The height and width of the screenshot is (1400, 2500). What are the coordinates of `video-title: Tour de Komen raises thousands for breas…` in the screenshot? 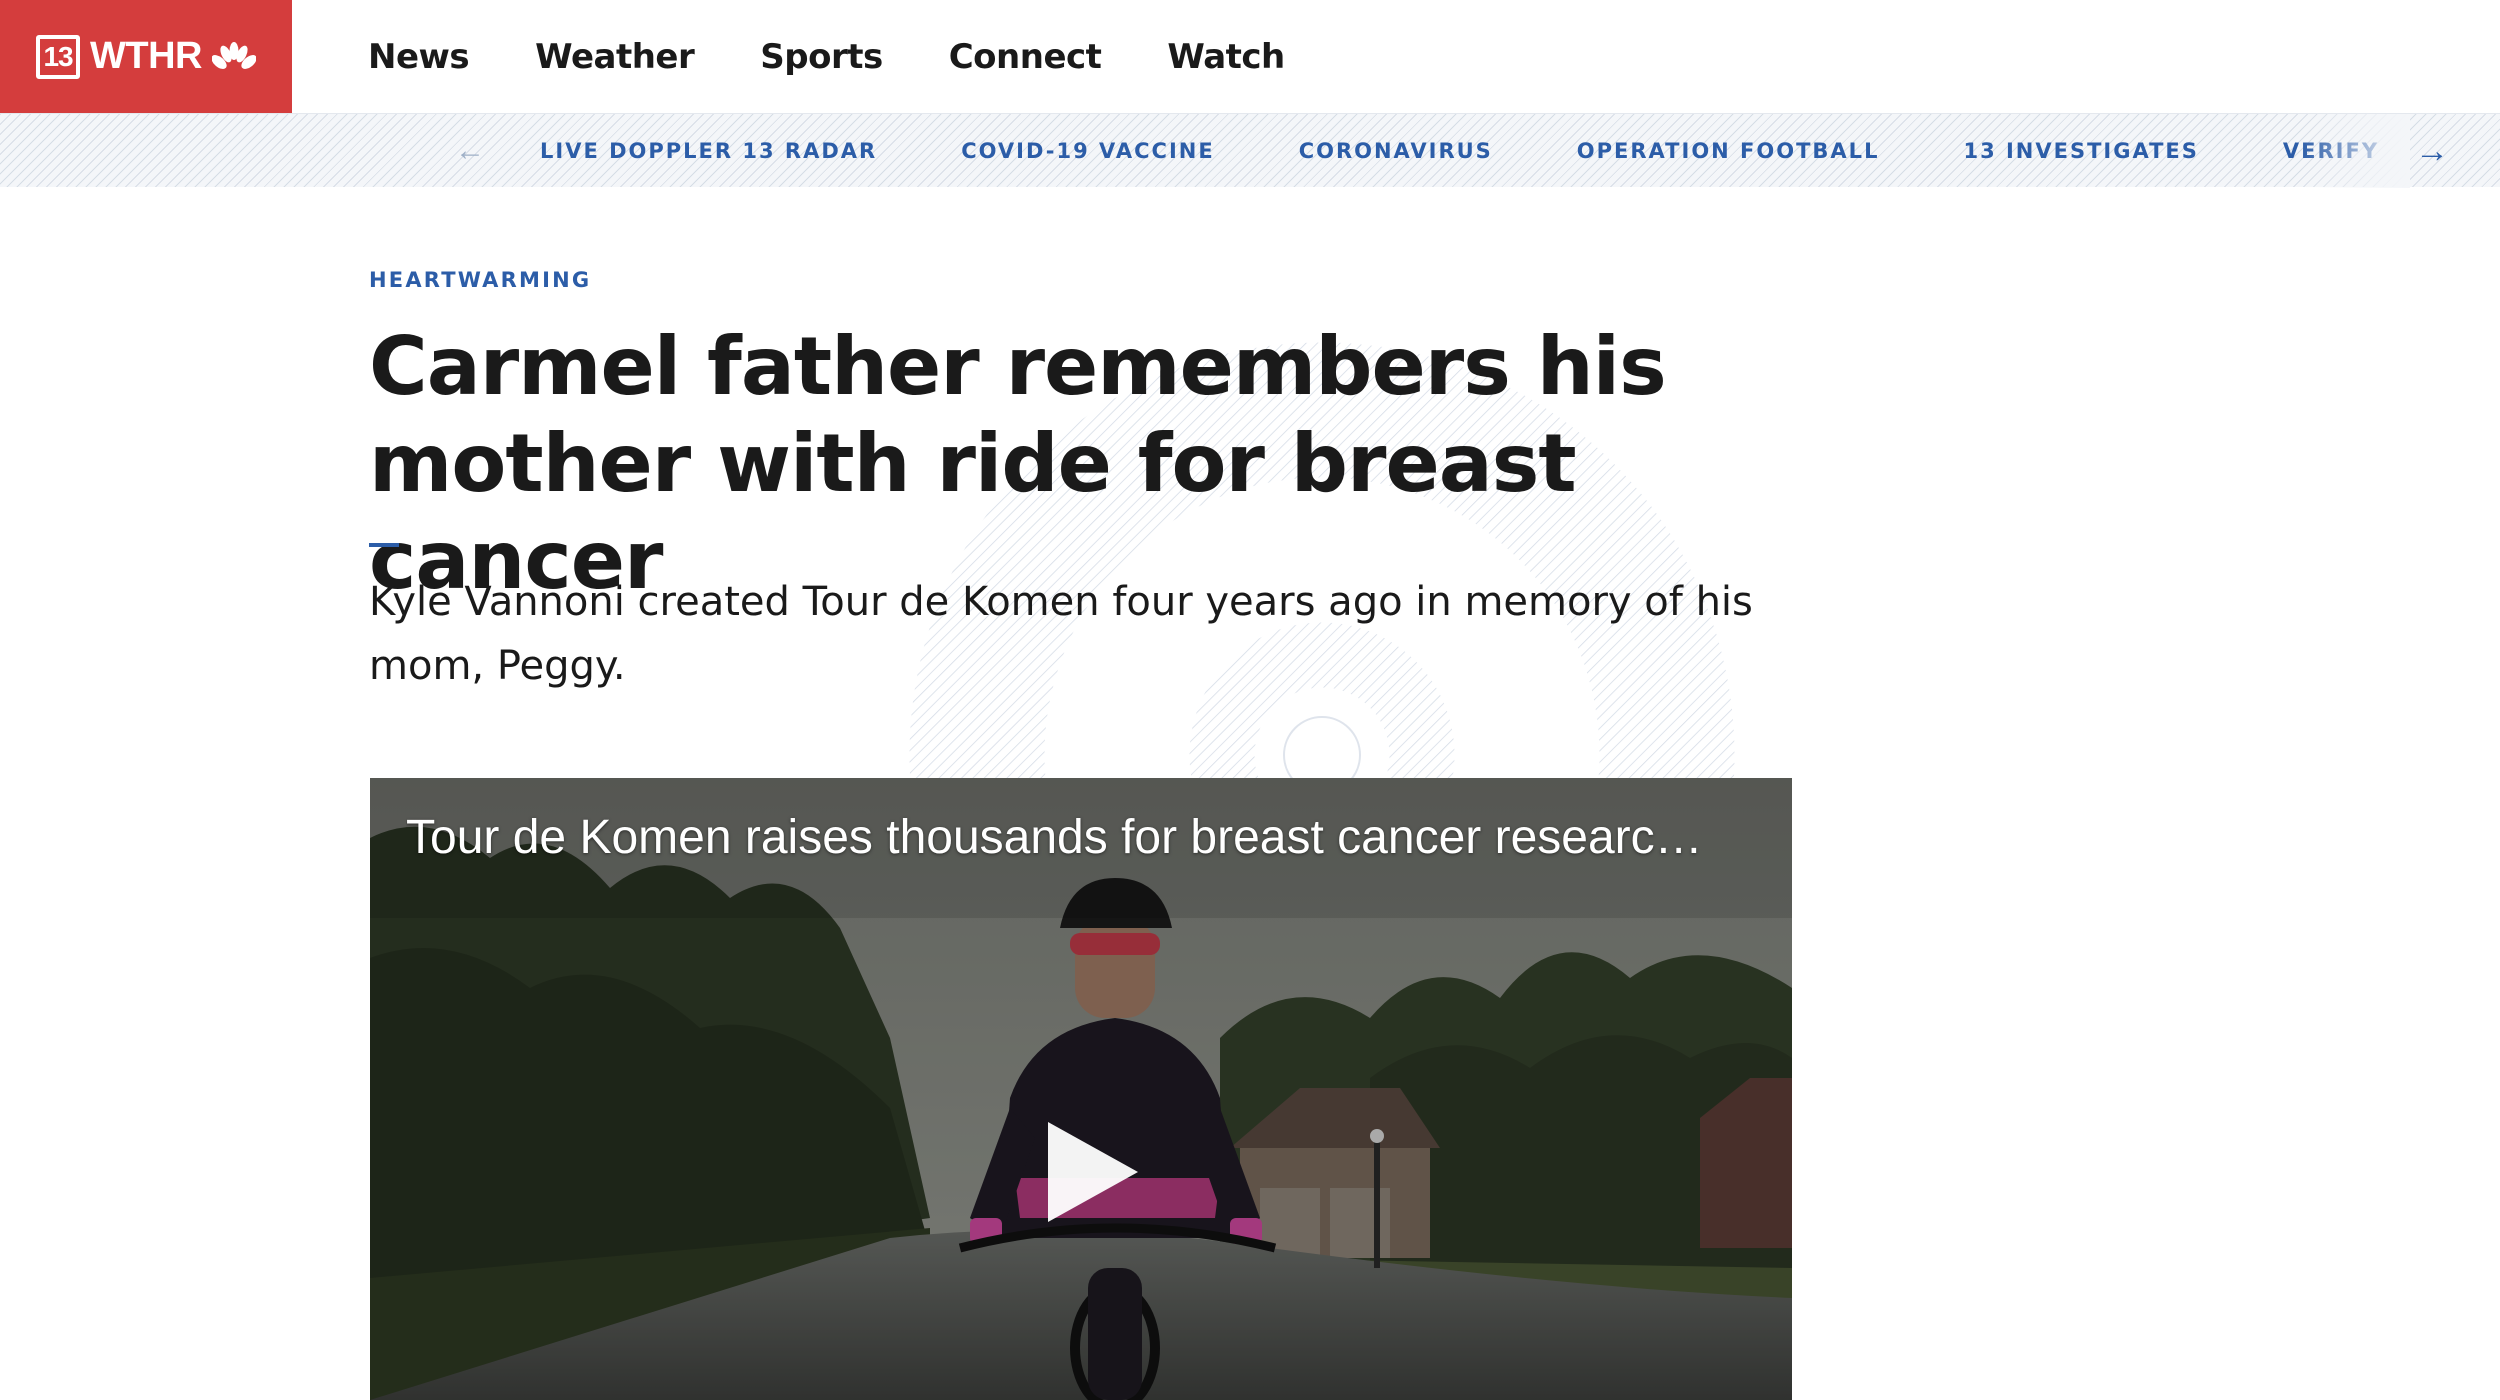 It's located at (1081, 838).